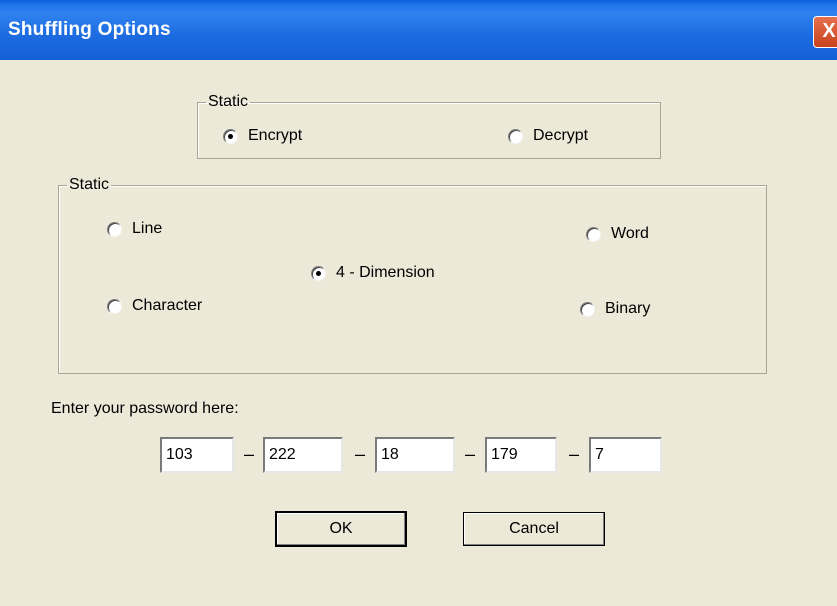 This screenshot has height=606, width=837. Describe the element at coordinates (89, 184) in the screenshot. I see `method-group-legend: Static` at that location.